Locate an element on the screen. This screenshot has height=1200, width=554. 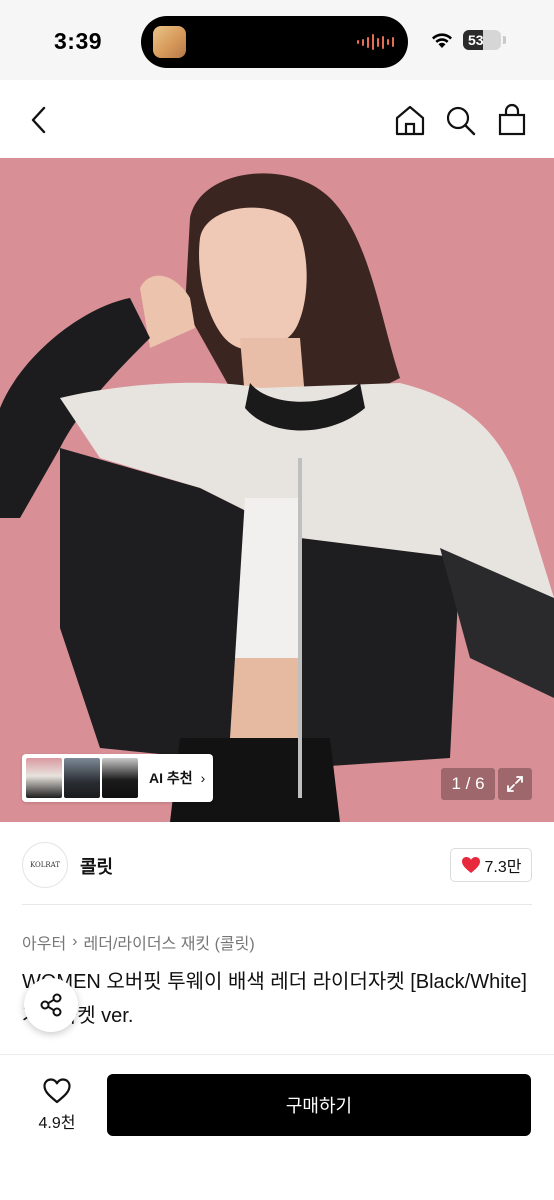
ai-recommend-chip: AI 추천 › is located at coordinates (117, 778).